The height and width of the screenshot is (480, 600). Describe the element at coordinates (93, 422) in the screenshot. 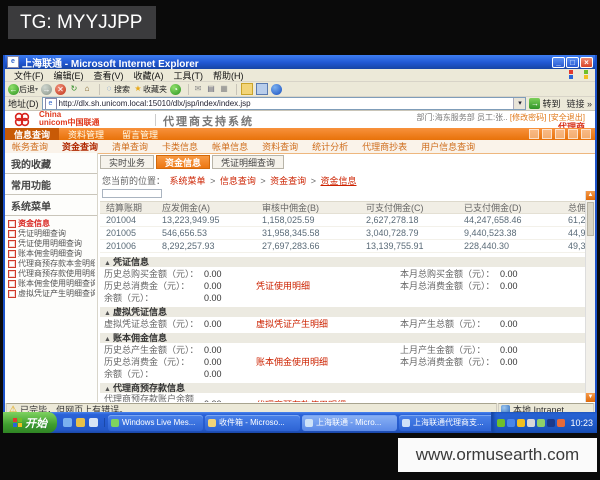

I see `quick-launch-desktop-icon` at that location.